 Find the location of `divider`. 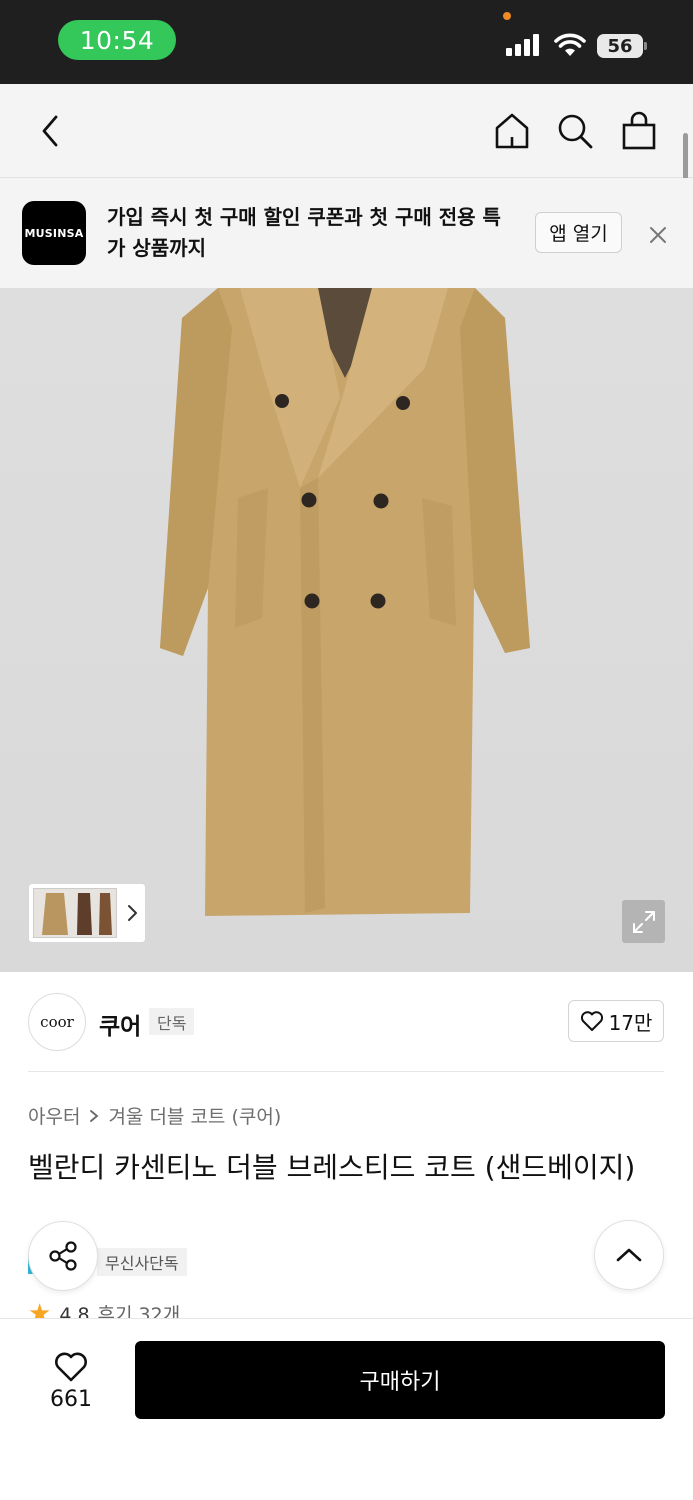

divider is located at coordinates (346, 1071).